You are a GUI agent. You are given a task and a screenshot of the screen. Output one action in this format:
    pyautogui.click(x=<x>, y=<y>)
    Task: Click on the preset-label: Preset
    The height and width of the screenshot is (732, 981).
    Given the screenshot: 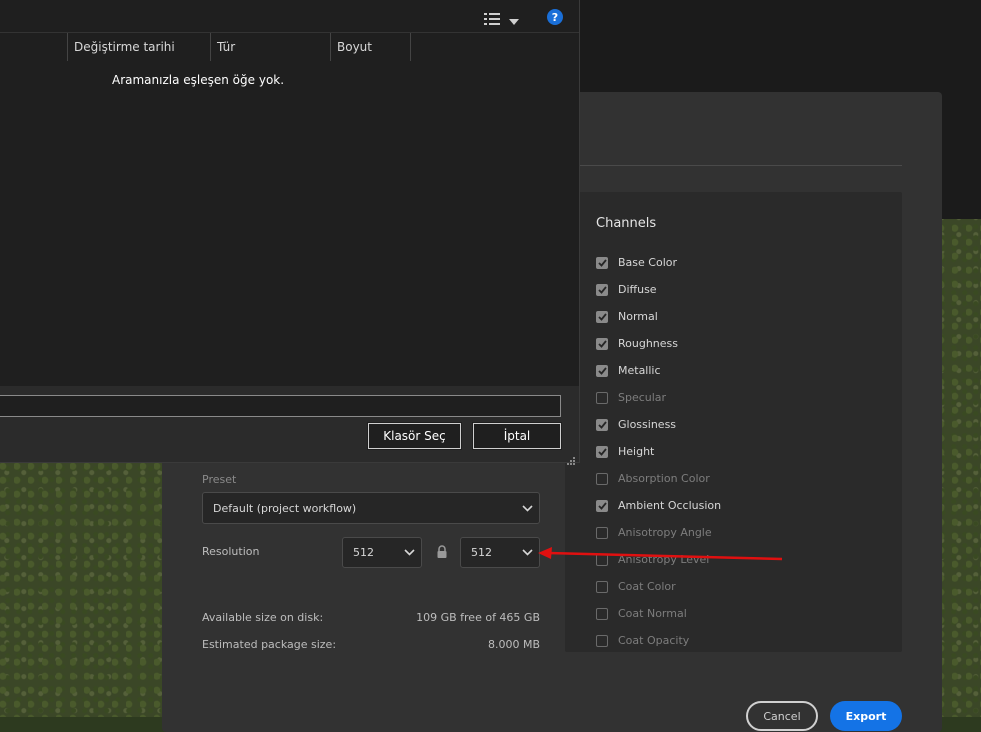 What is the action you would take?
    pyautogui.click(x=219, y=479)
    